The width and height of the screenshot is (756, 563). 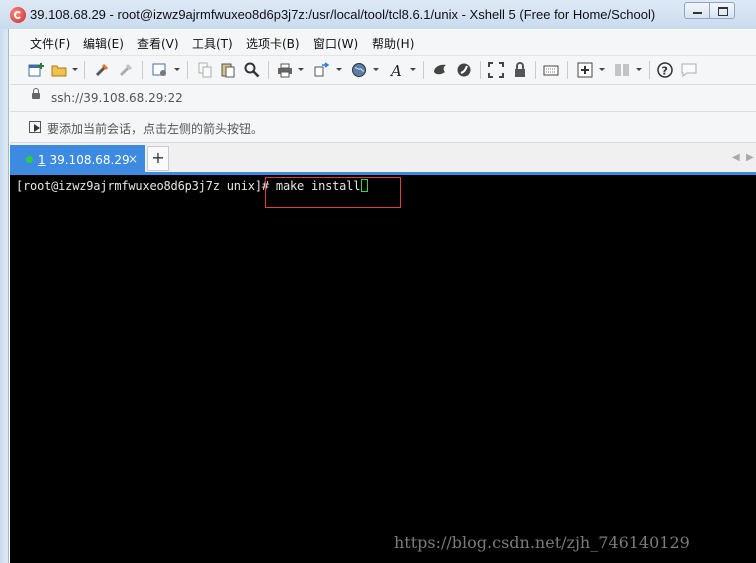 What do you see at coordinates (335, 43) in the screenshot?
I see `menu-window: 窗口(W)` at bounding box center [335, 43].